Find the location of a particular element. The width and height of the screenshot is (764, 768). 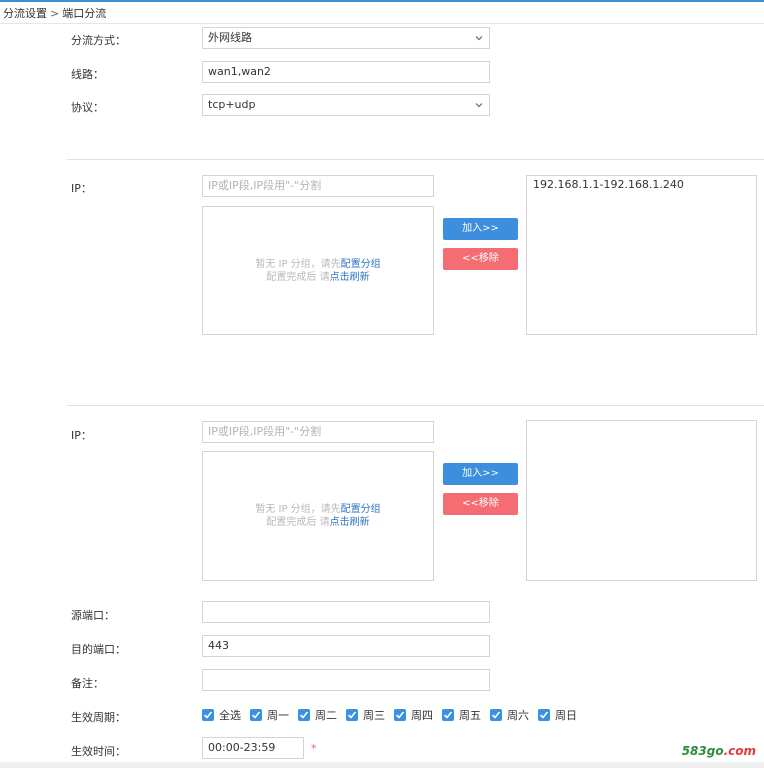

day-checkbox-item: 周六 is located at coordinates (509, 715).